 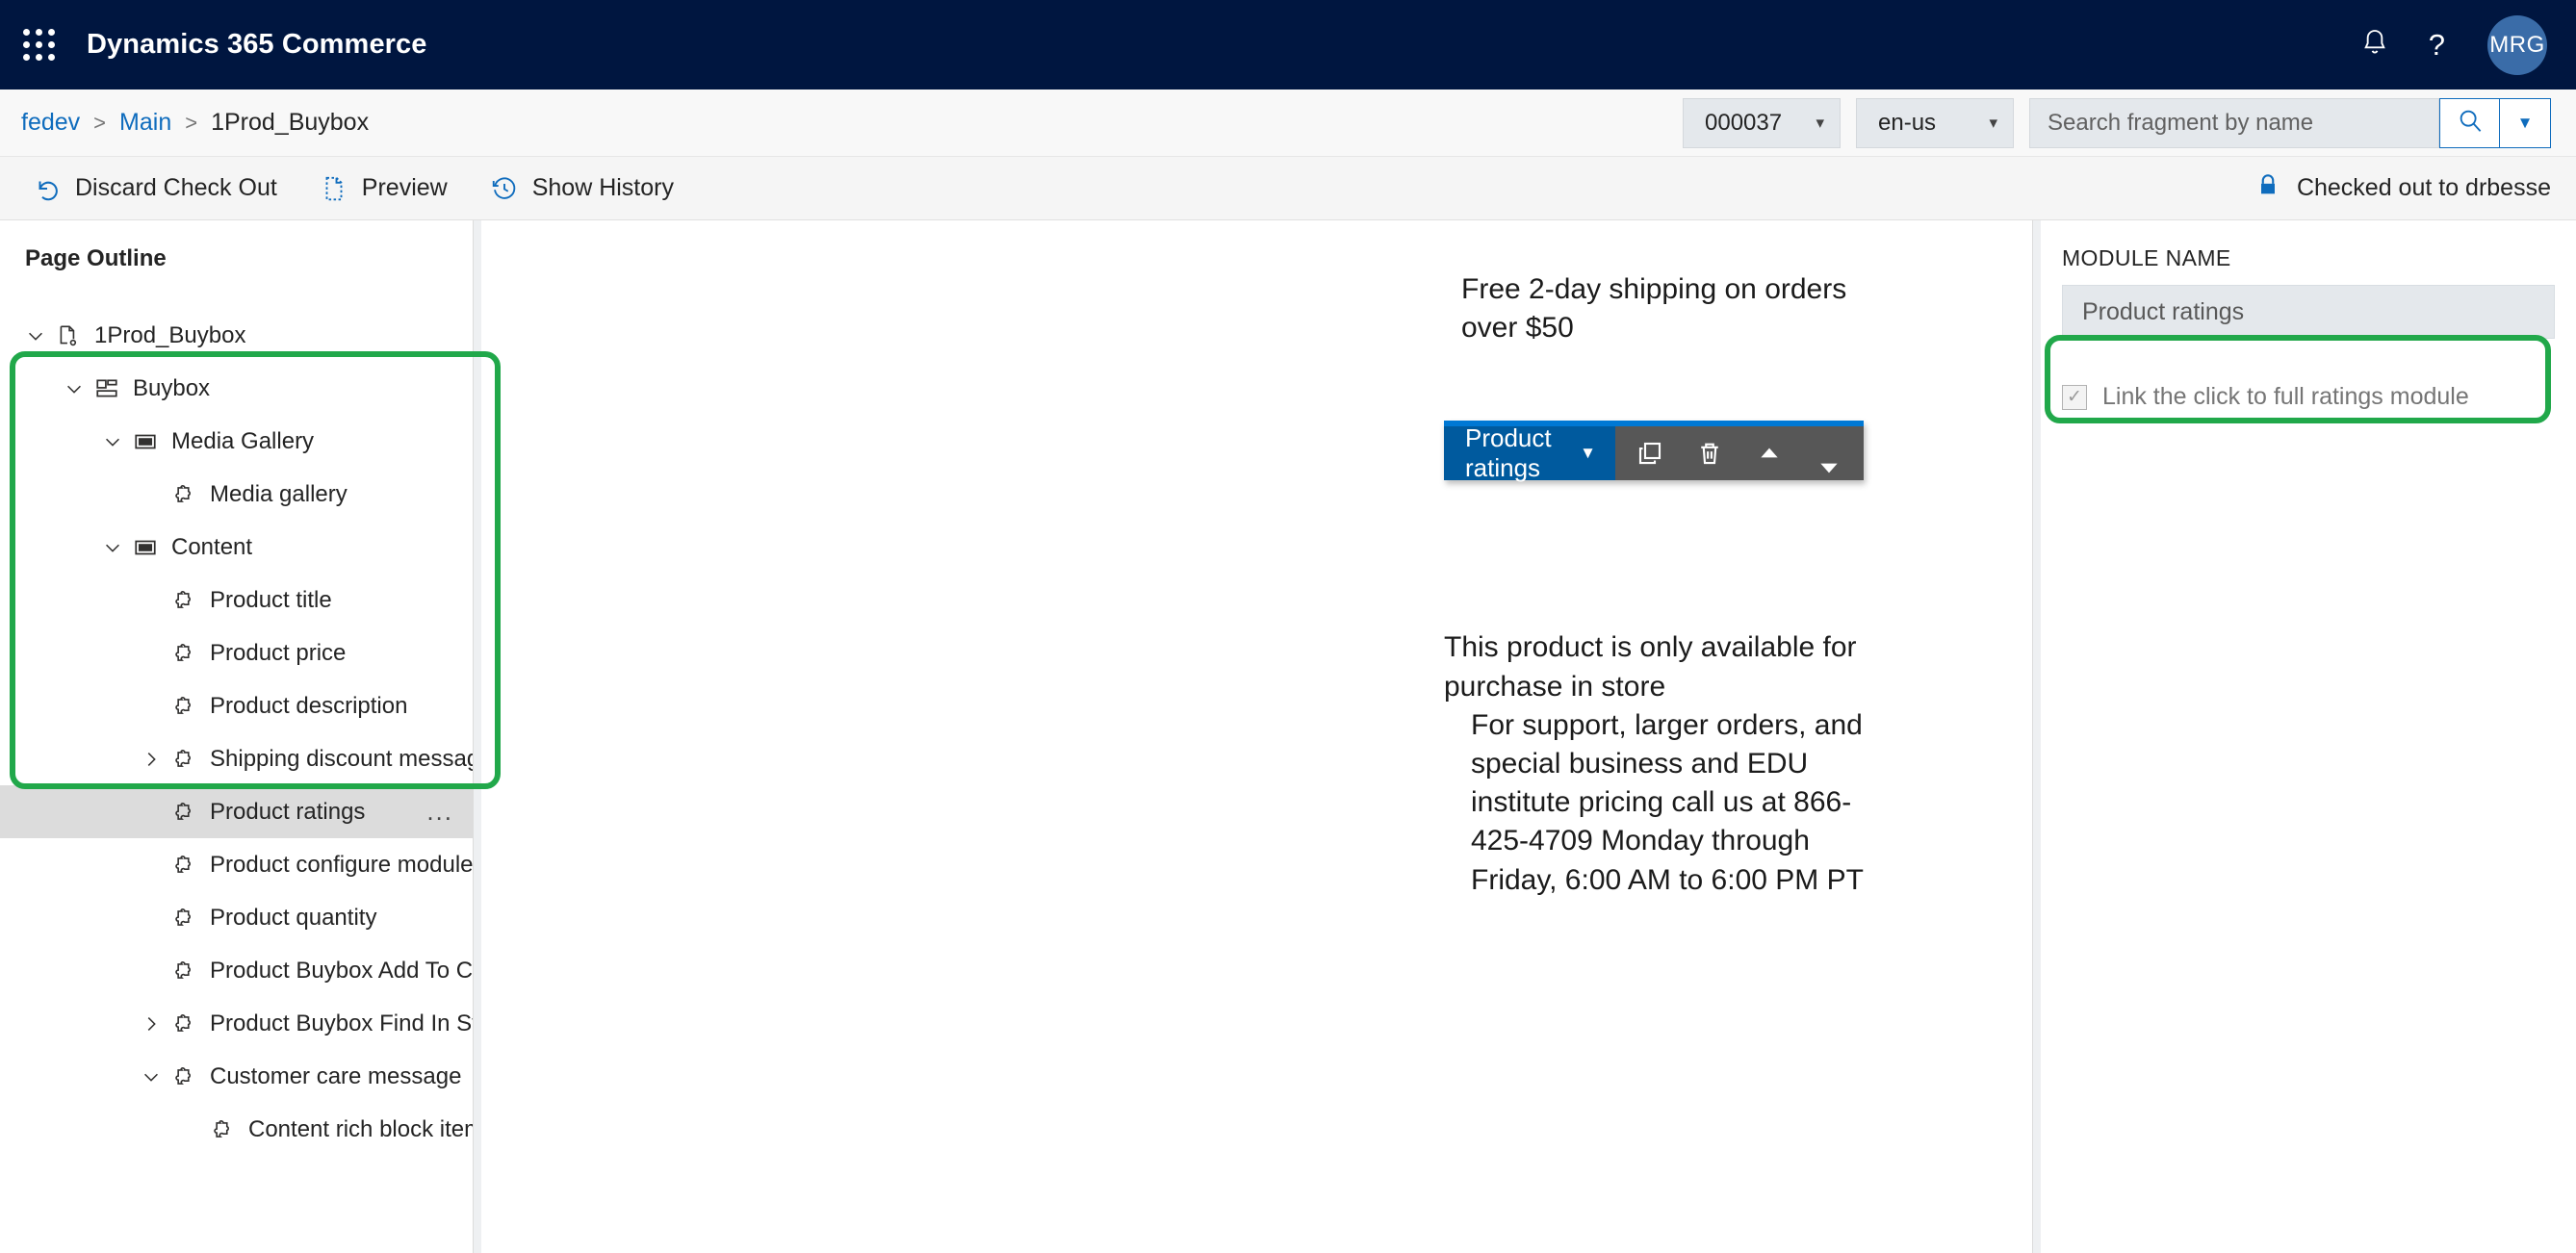 I want to click on discard-check-out-button: Discard Check Out, so click(x=155, y=188).